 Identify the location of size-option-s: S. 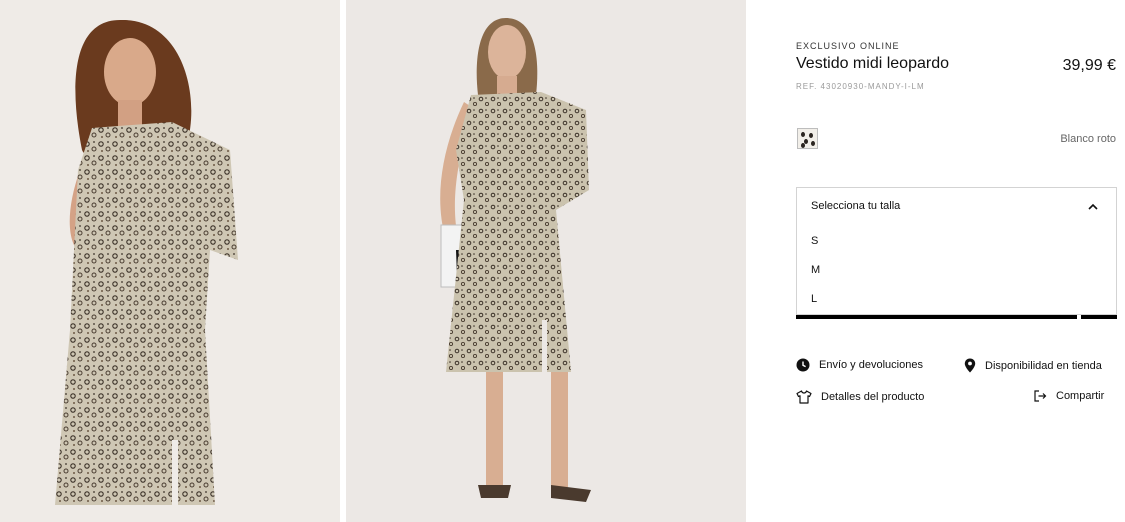
(814, 241).